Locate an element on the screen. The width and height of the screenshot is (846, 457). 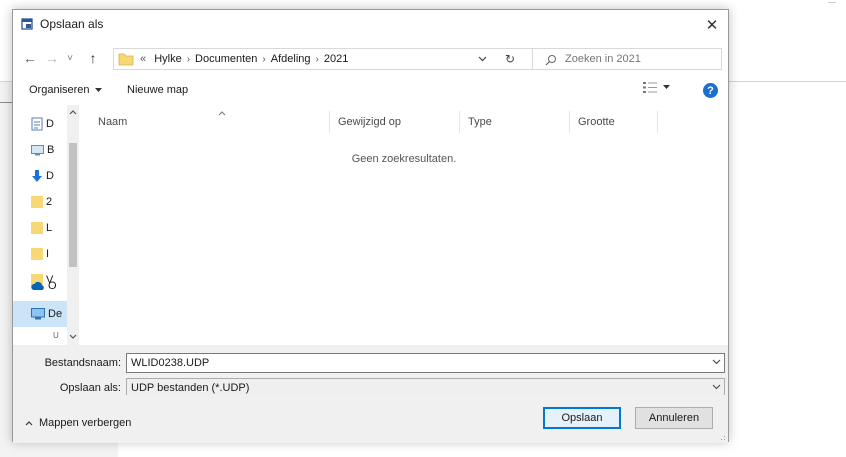
change-view-button is located at coordinates (656, 87).